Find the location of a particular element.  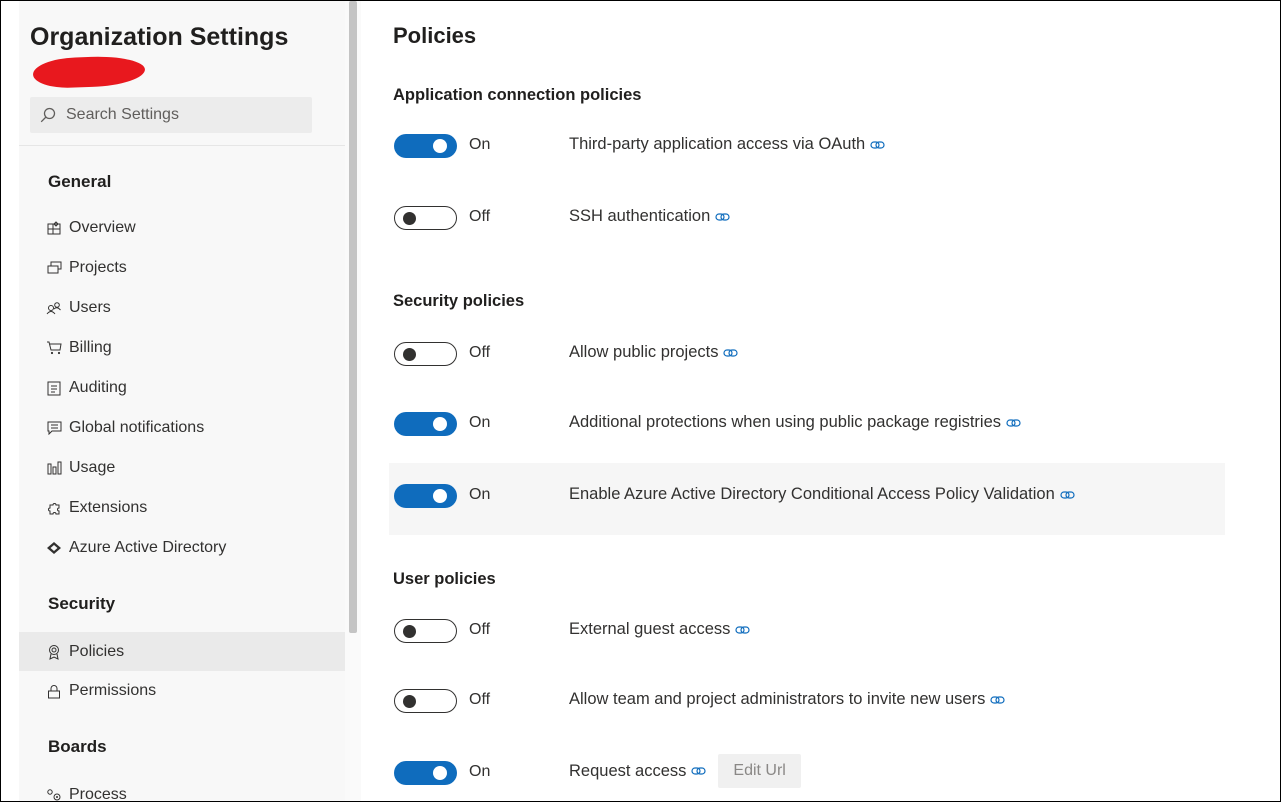

section-heading-security: Security policies is located at coordinates (459, 301).